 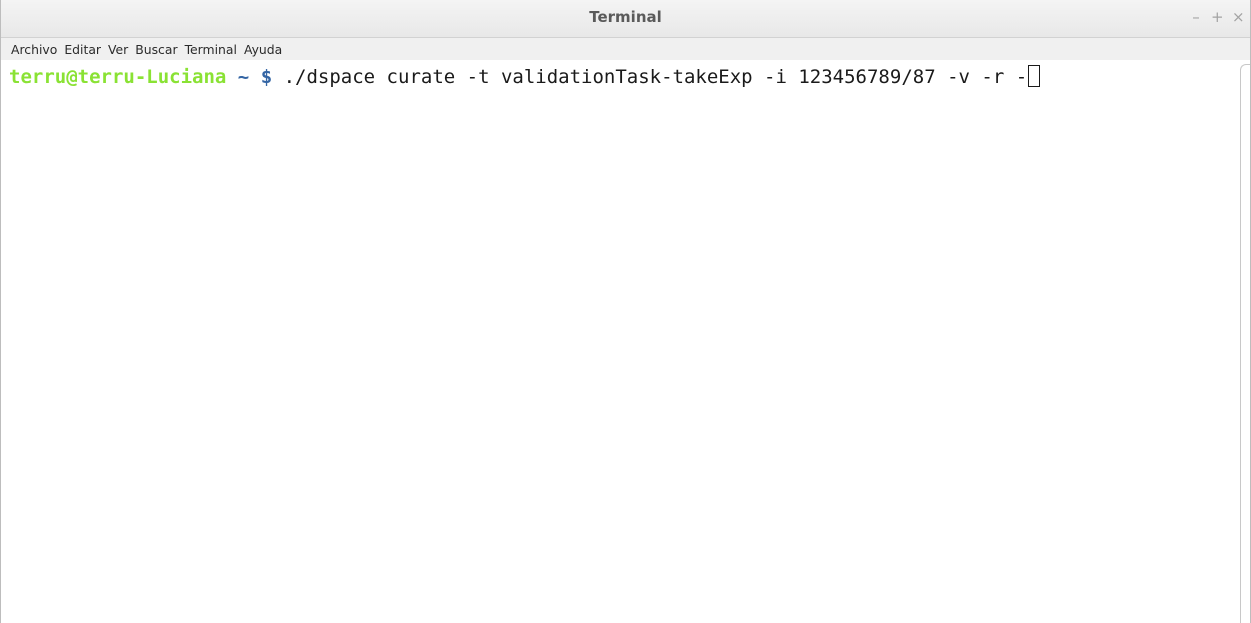 What do you see at coordinates (1245, 343) in the screenshot?
I see `vertical-scrollbar` at bounding box center [1245, 343].